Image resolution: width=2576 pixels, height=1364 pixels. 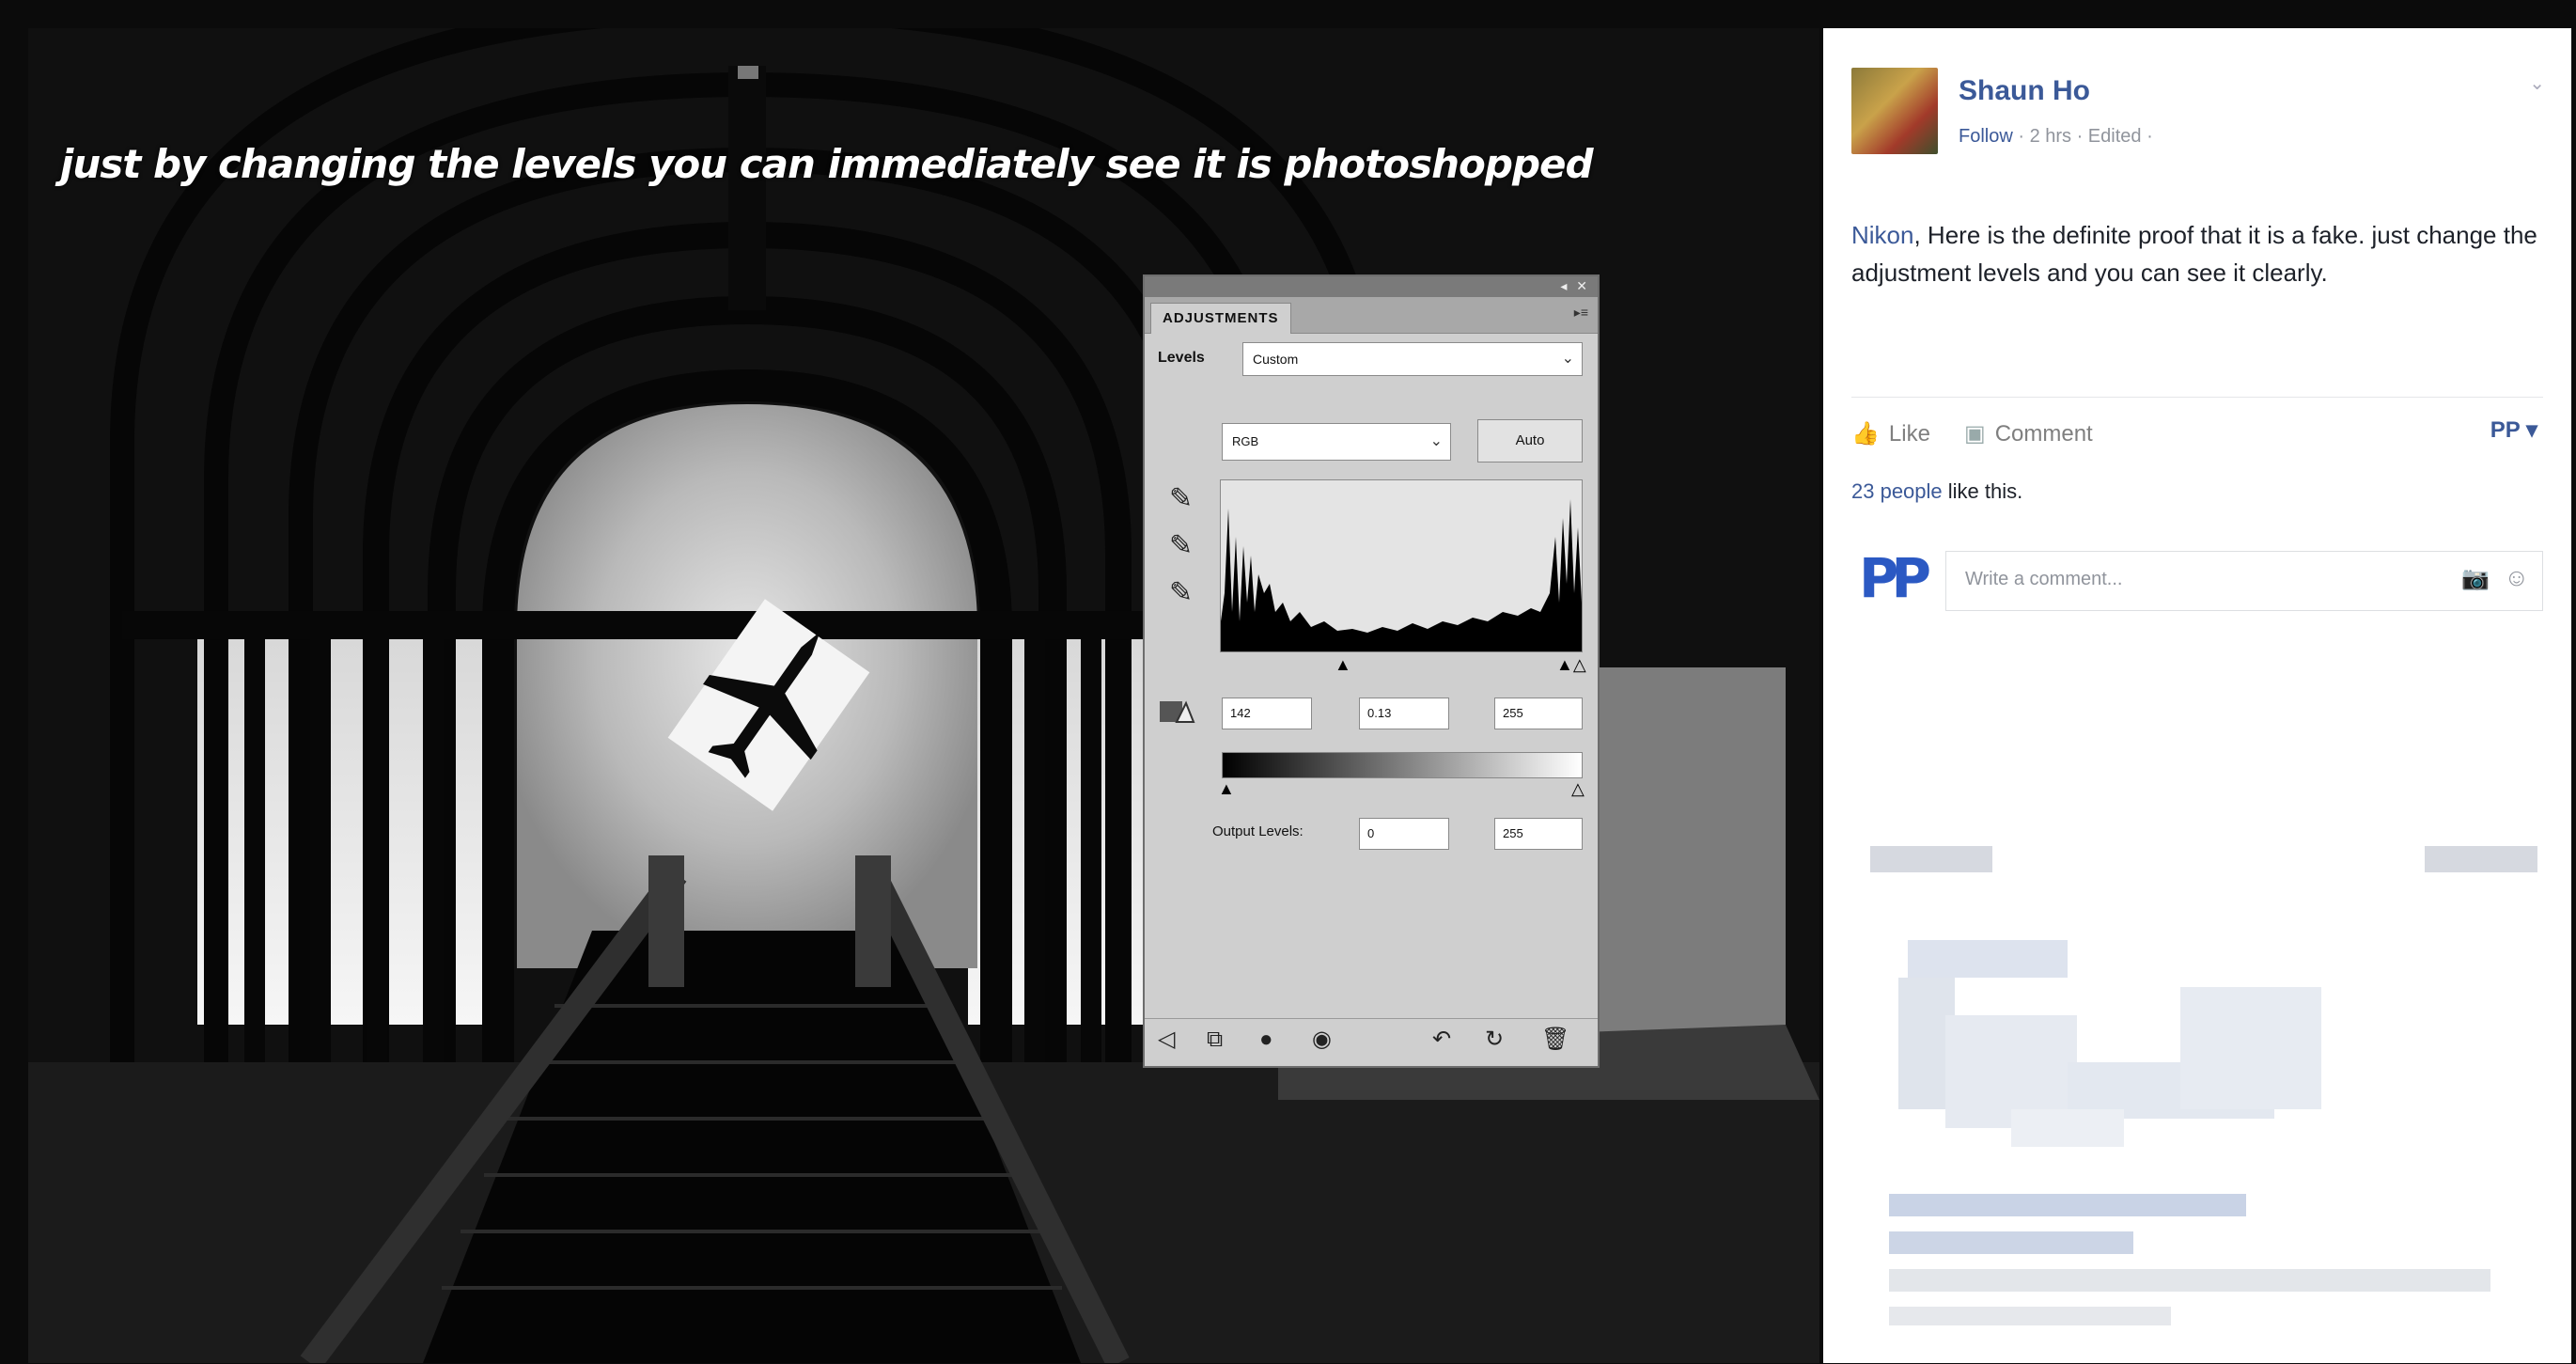 What do you see at coordinates (1371, 286) in the screenshot?
I see `panel-titlebar: ◂ ✕` at bounding box center [1371, 286].